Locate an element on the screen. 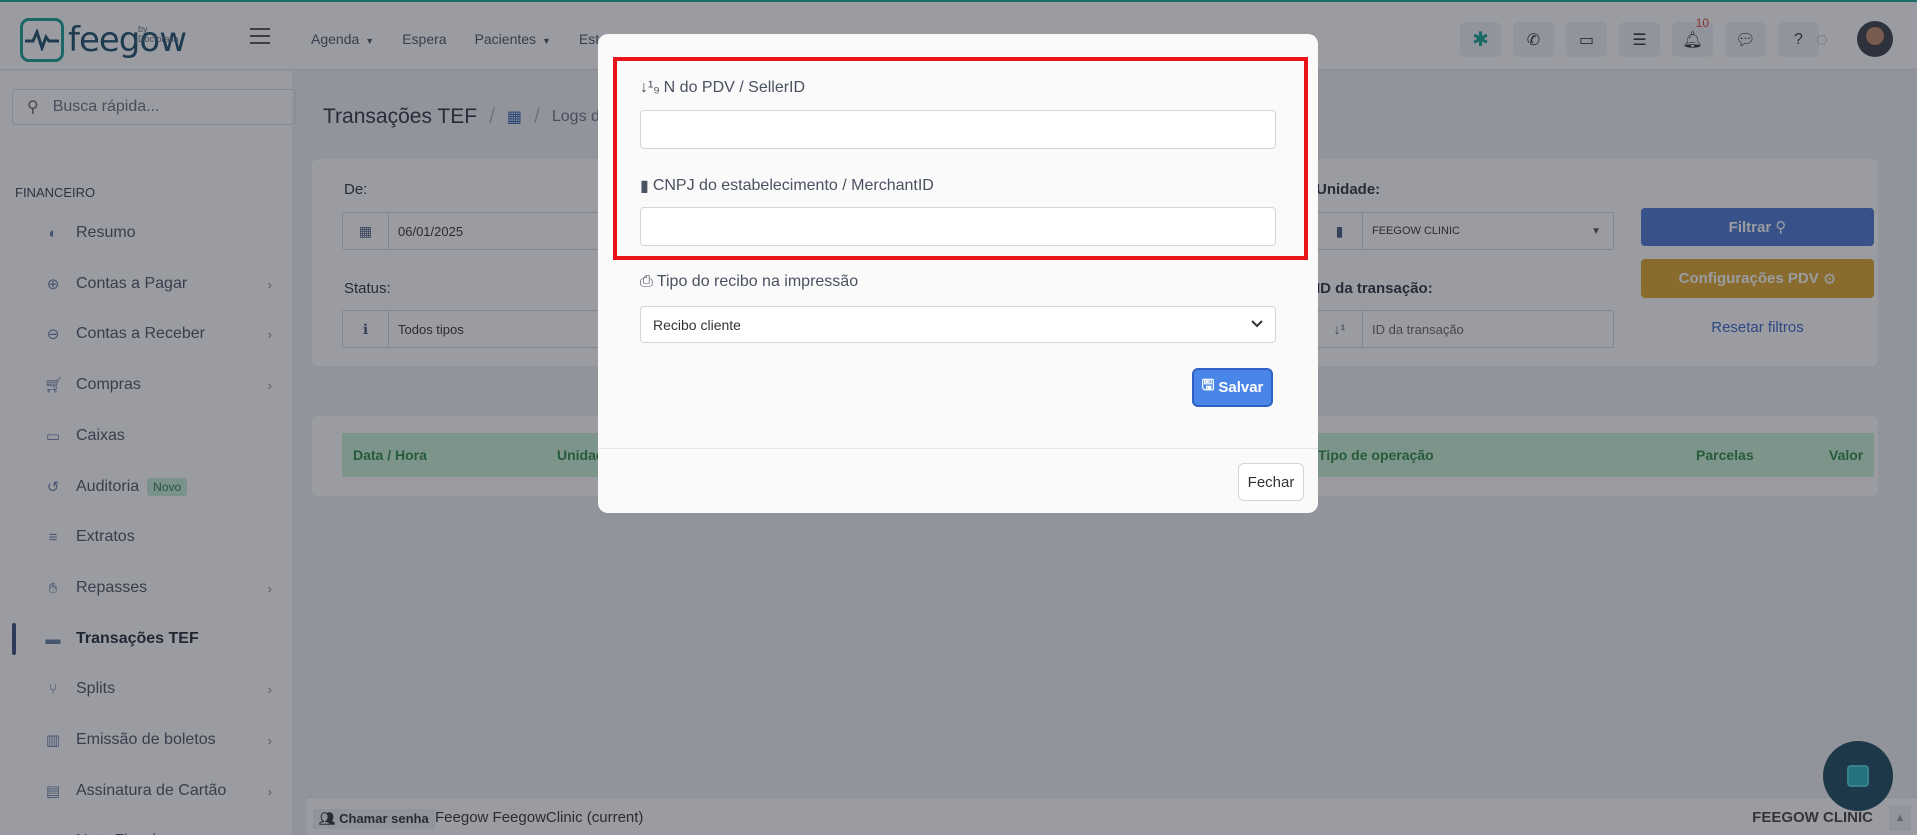 The height and width of the screenshot is (835, 1917). salvar-button: 🖫 Salvar is located at coordinates (1232, 387).